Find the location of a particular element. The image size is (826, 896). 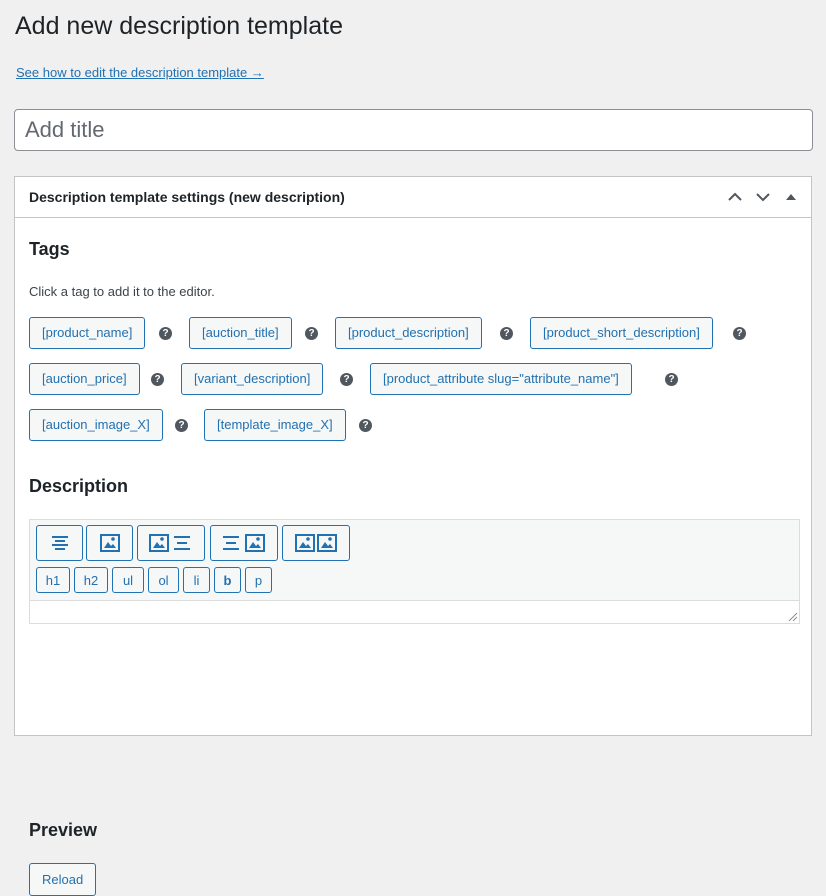

chevron-up-icon is located at coordinates (735, 196).